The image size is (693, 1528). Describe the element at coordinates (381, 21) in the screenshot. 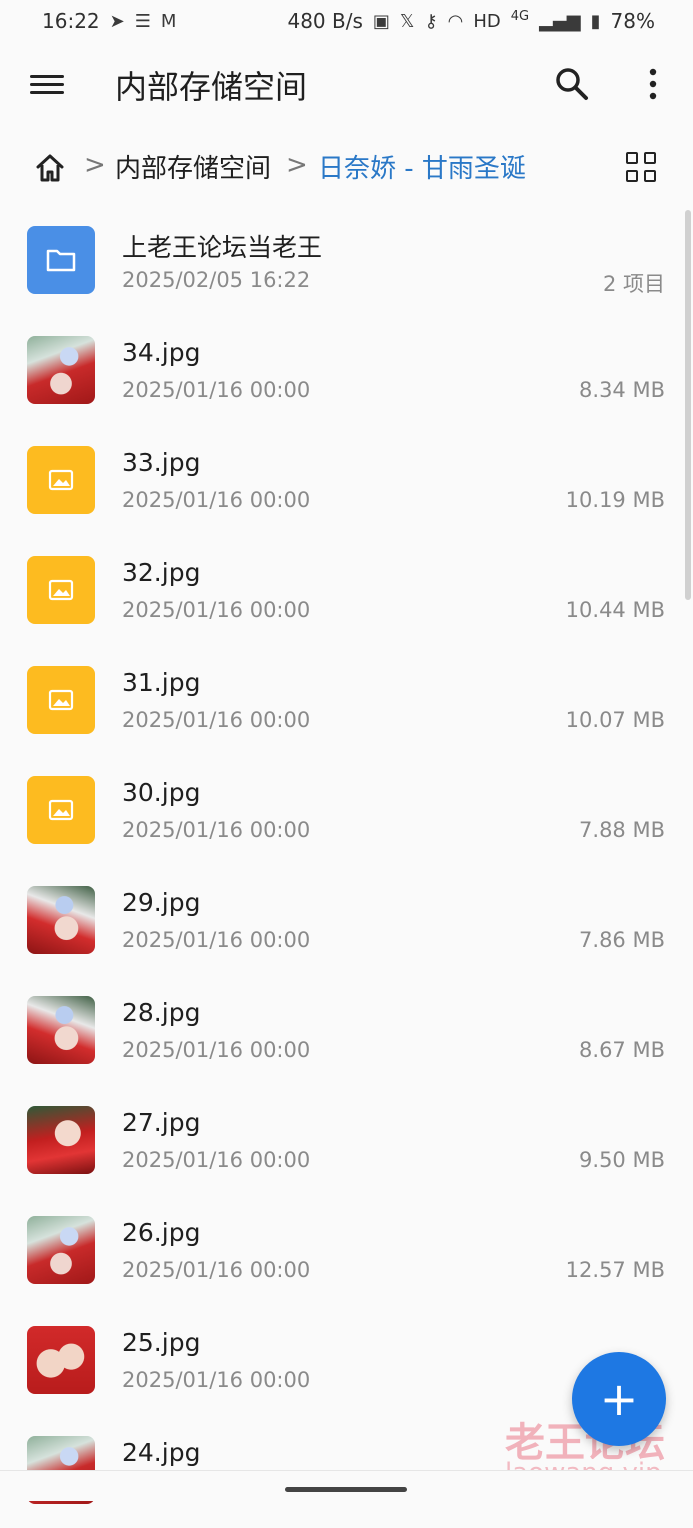

I see `refresh-rate-icon: ▣` at that location.